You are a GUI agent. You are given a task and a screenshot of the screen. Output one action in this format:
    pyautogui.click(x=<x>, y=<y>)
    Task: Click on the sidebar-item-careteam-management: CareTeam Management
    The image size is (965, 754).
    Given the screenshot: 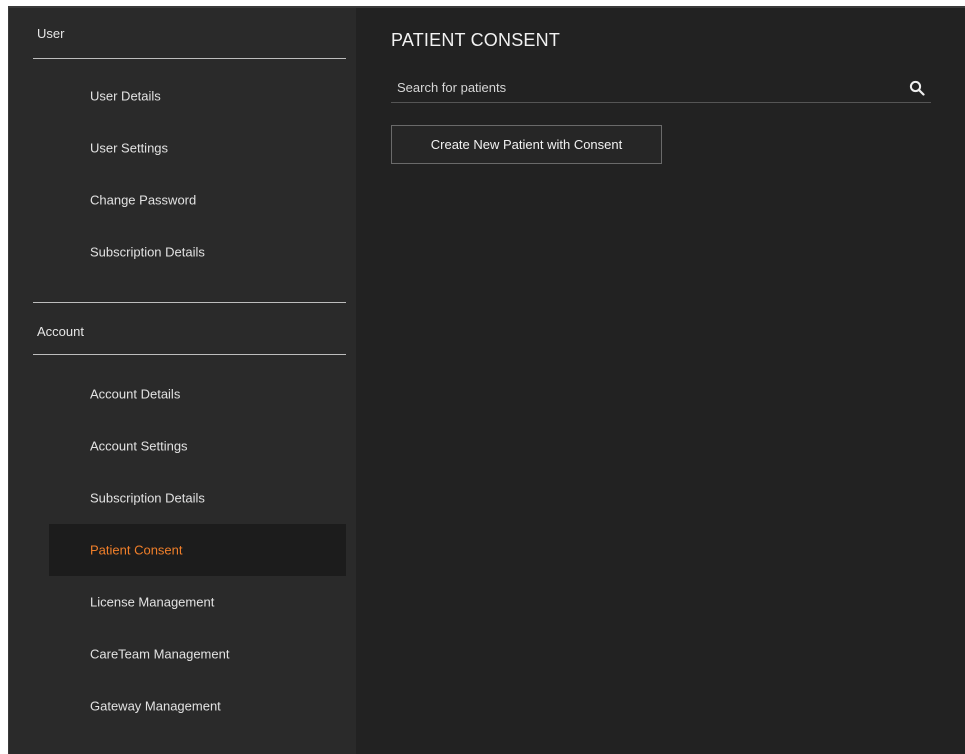 What is the action you would take?
    pyautogui.click(x=197, y=654)
    